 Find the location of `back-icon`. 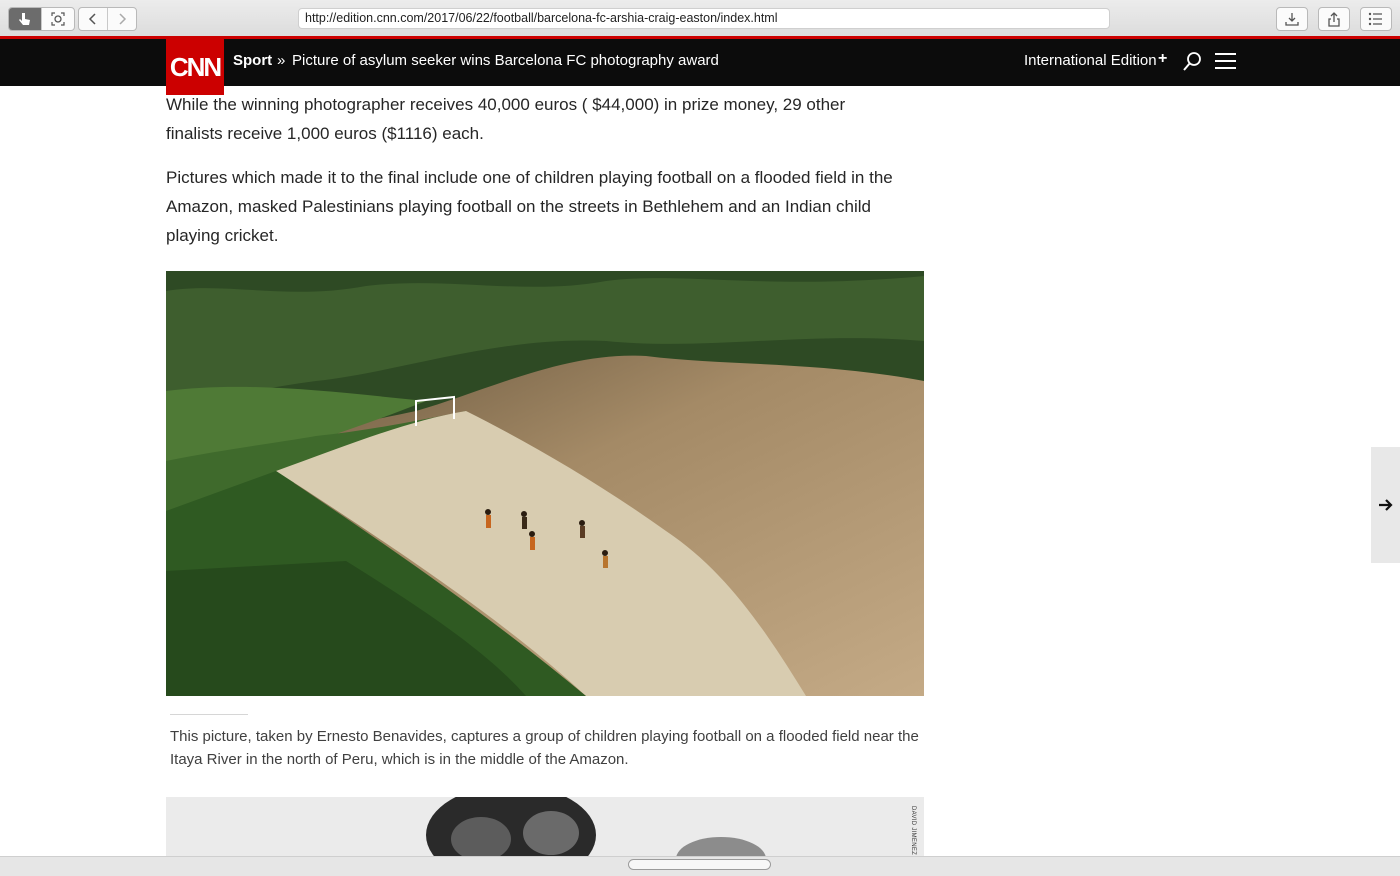

back-icon is located at coordinates (93, 19).